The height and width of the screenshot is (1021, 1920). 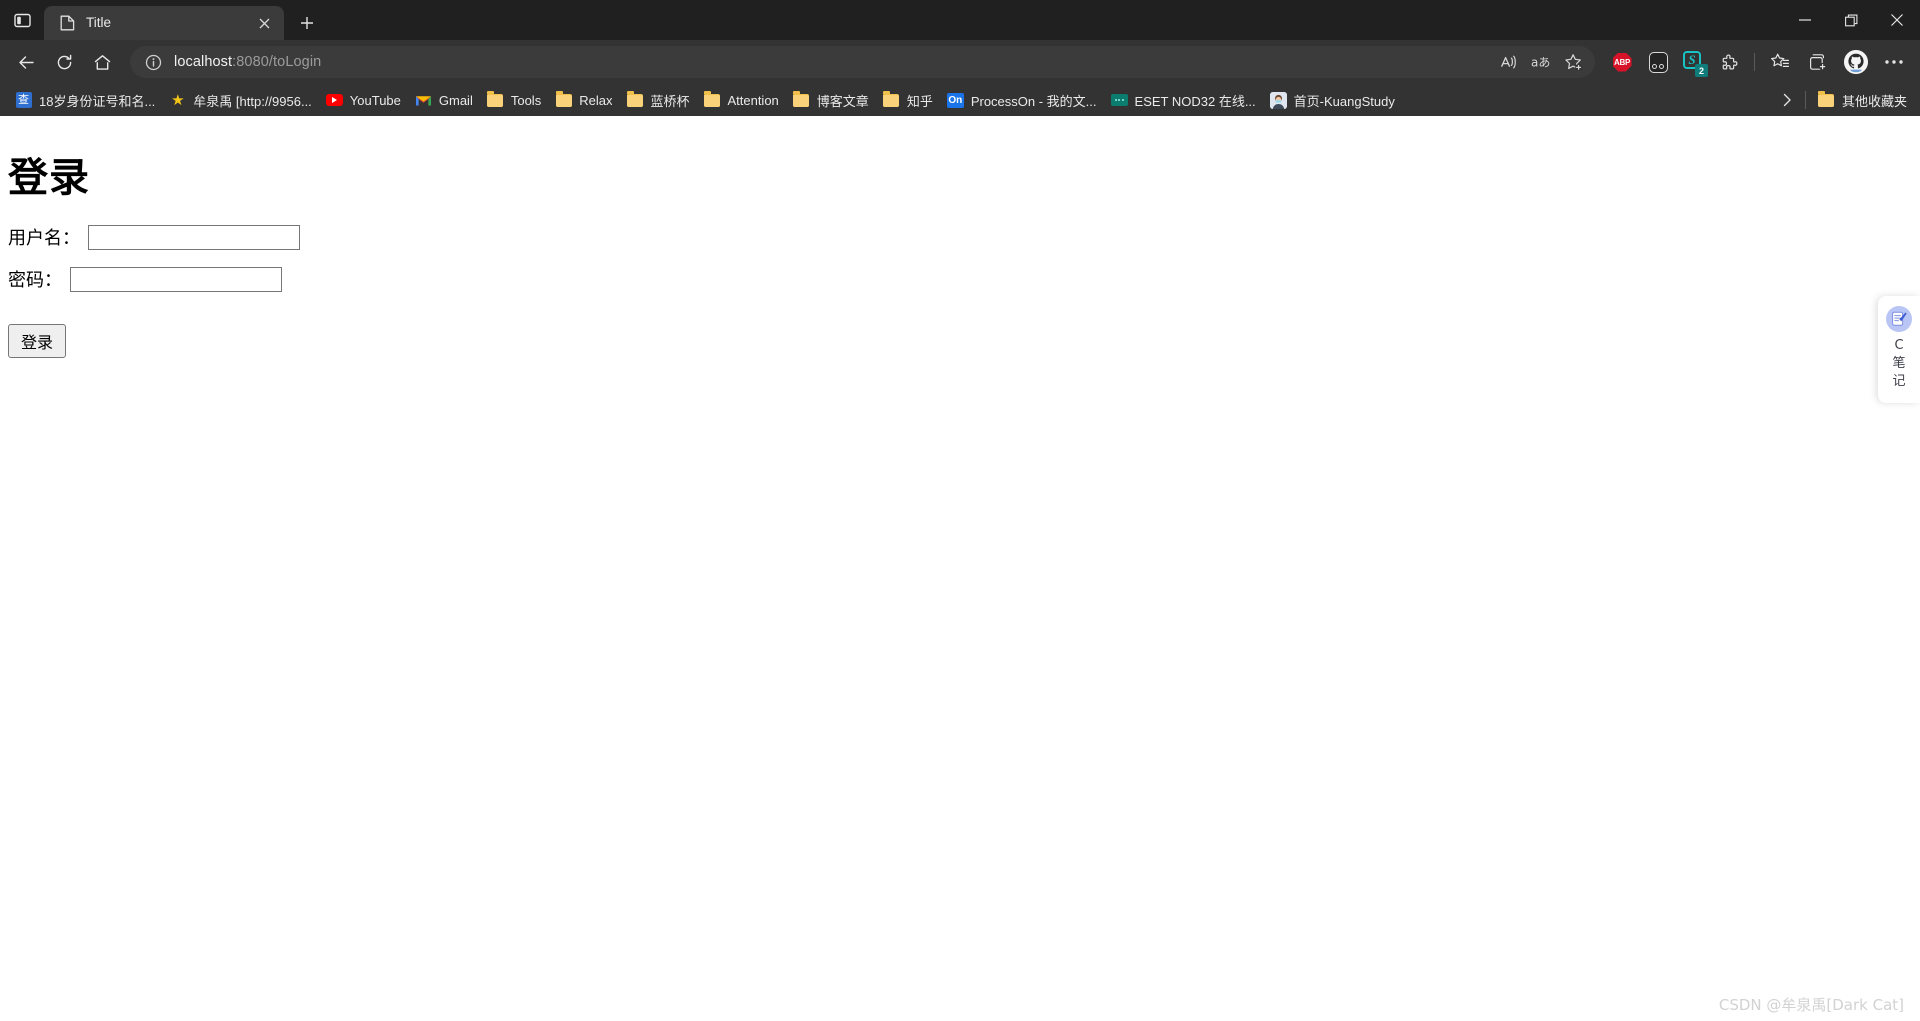 What do you see at coordinates (526, 100) in the screenshot?
I see `bookmark-label: Tools` at bounding box center [526, 100].